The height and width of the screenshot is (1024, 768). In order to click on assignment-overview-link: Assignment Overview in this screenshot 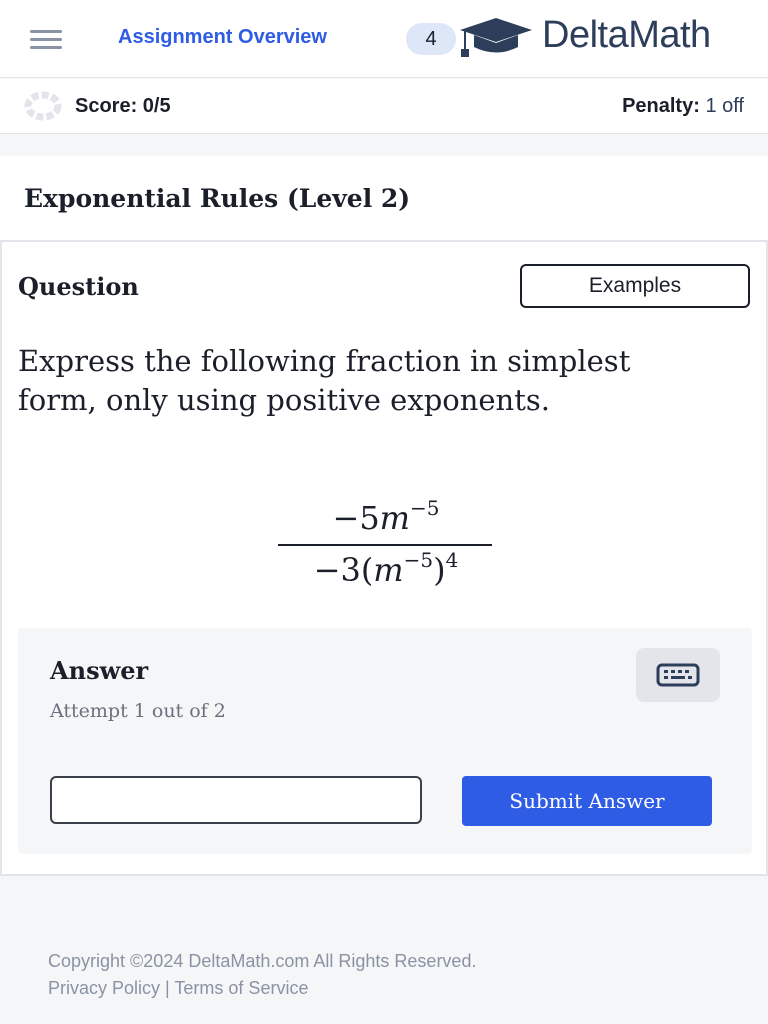, I will do `click(222, 37)`.